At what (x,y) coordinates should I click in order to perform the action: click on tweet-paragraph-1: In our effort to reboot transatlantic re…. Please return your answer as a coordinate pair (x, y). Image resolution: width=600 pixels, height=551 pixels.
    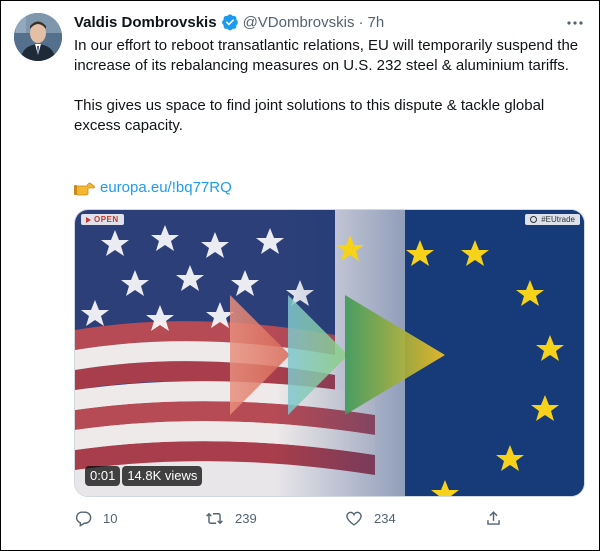
    Looking at the image, I should click on (326, 55).